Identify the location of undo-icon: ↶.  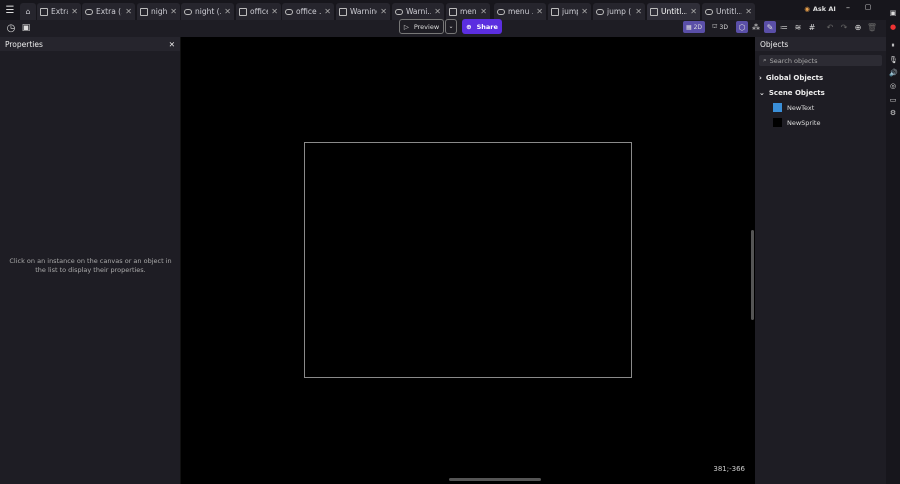
(830, 27).